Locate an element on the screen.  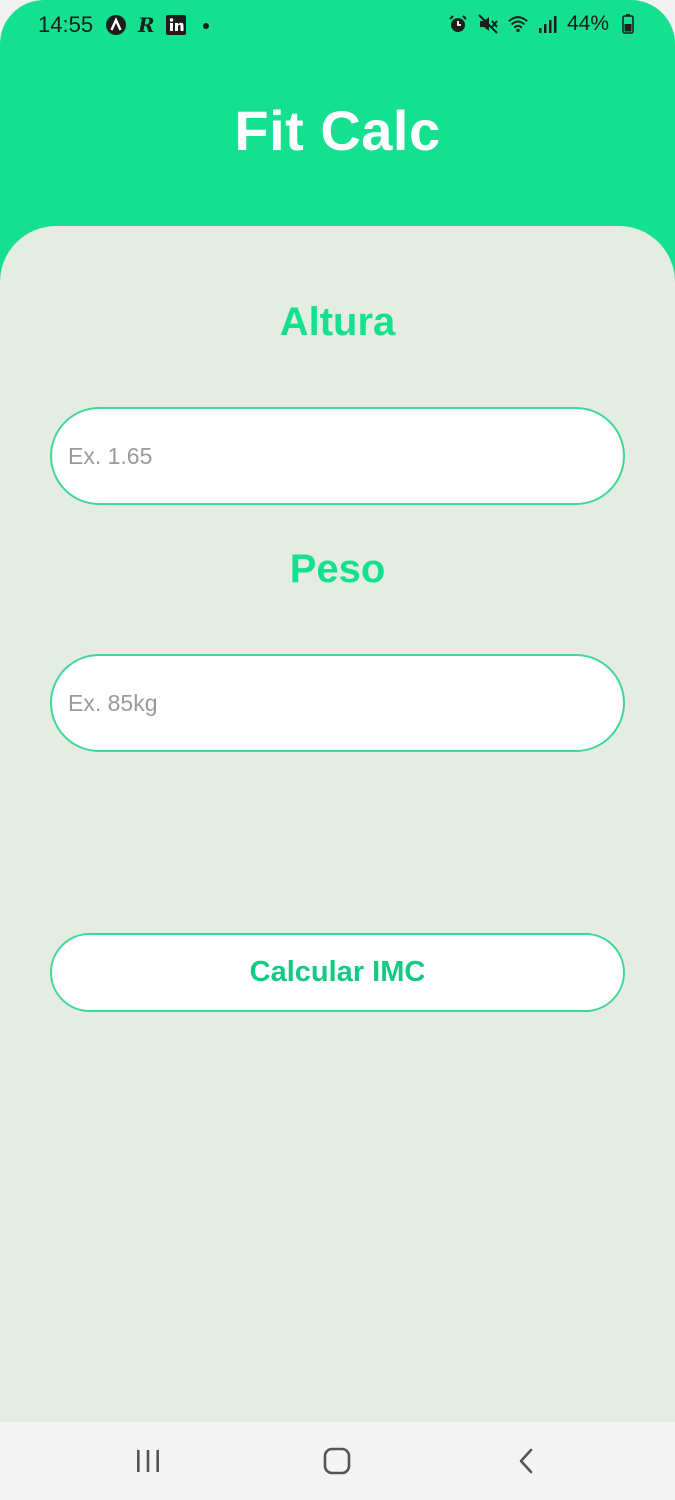
app-title: Fit Calc is located at coordinates (337, 130).